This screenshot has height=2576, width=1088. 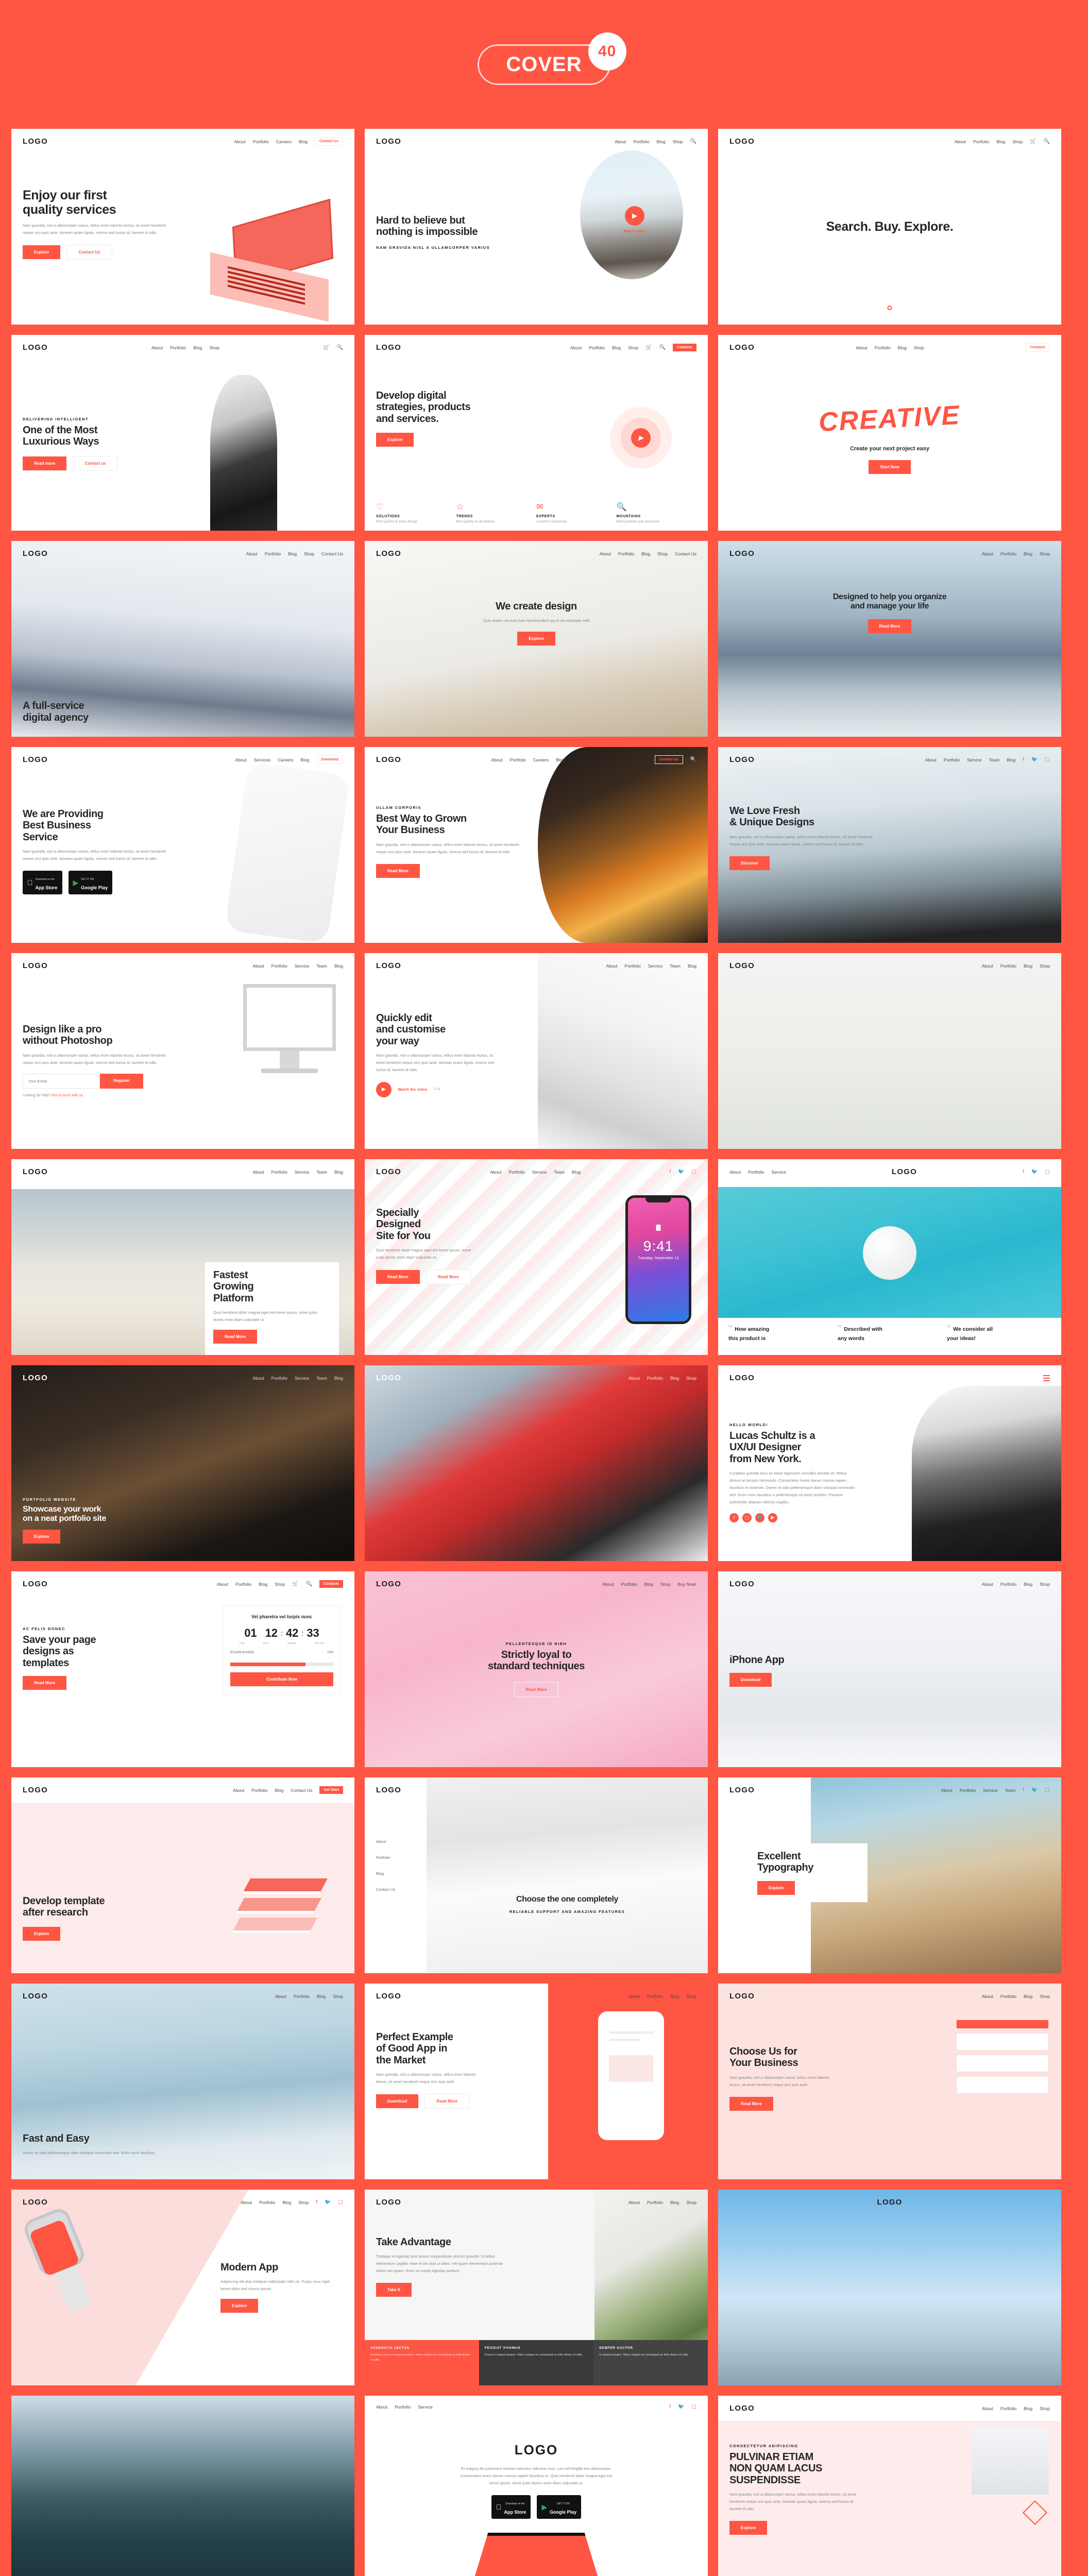 What do you see at coordinates (122, 1081) in the screenshot?
I see `register-button: Register` at bounding box center [122, 1081].